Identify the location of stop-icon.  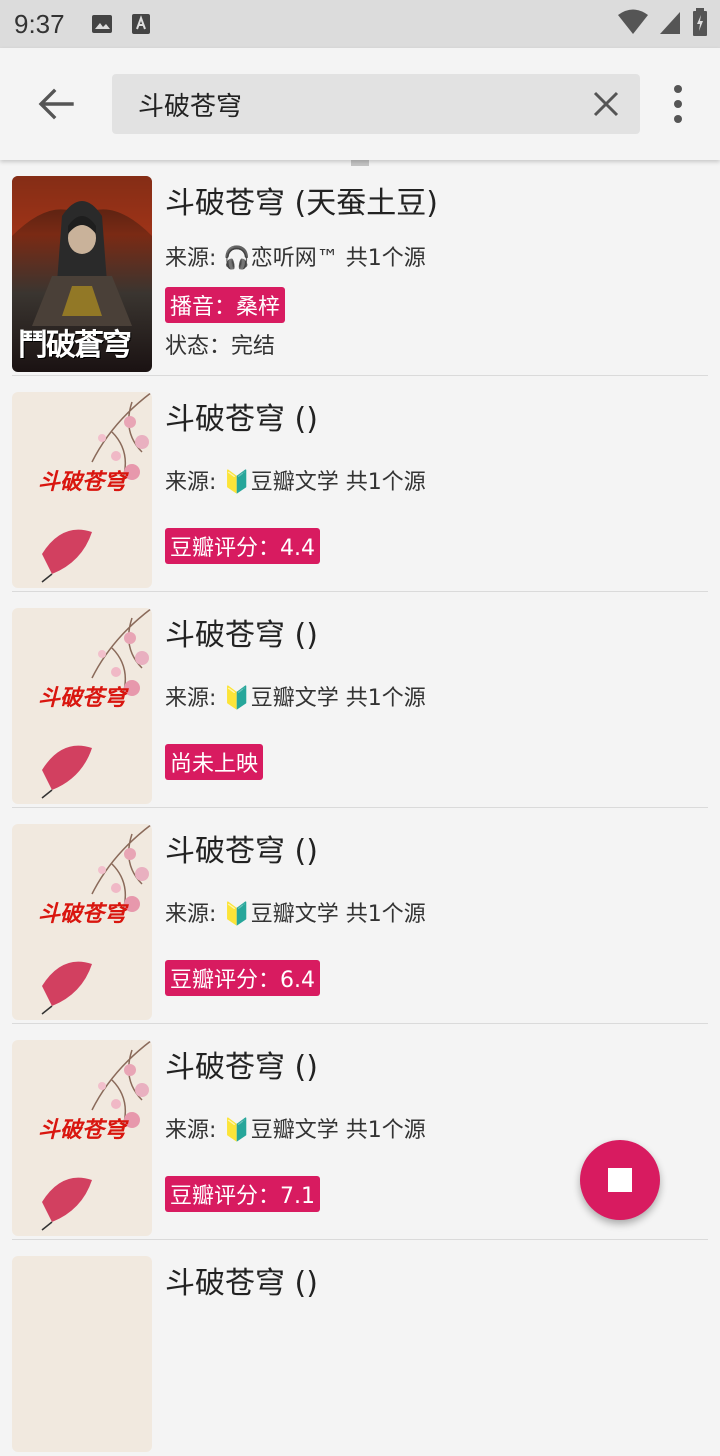
(620, 1180).